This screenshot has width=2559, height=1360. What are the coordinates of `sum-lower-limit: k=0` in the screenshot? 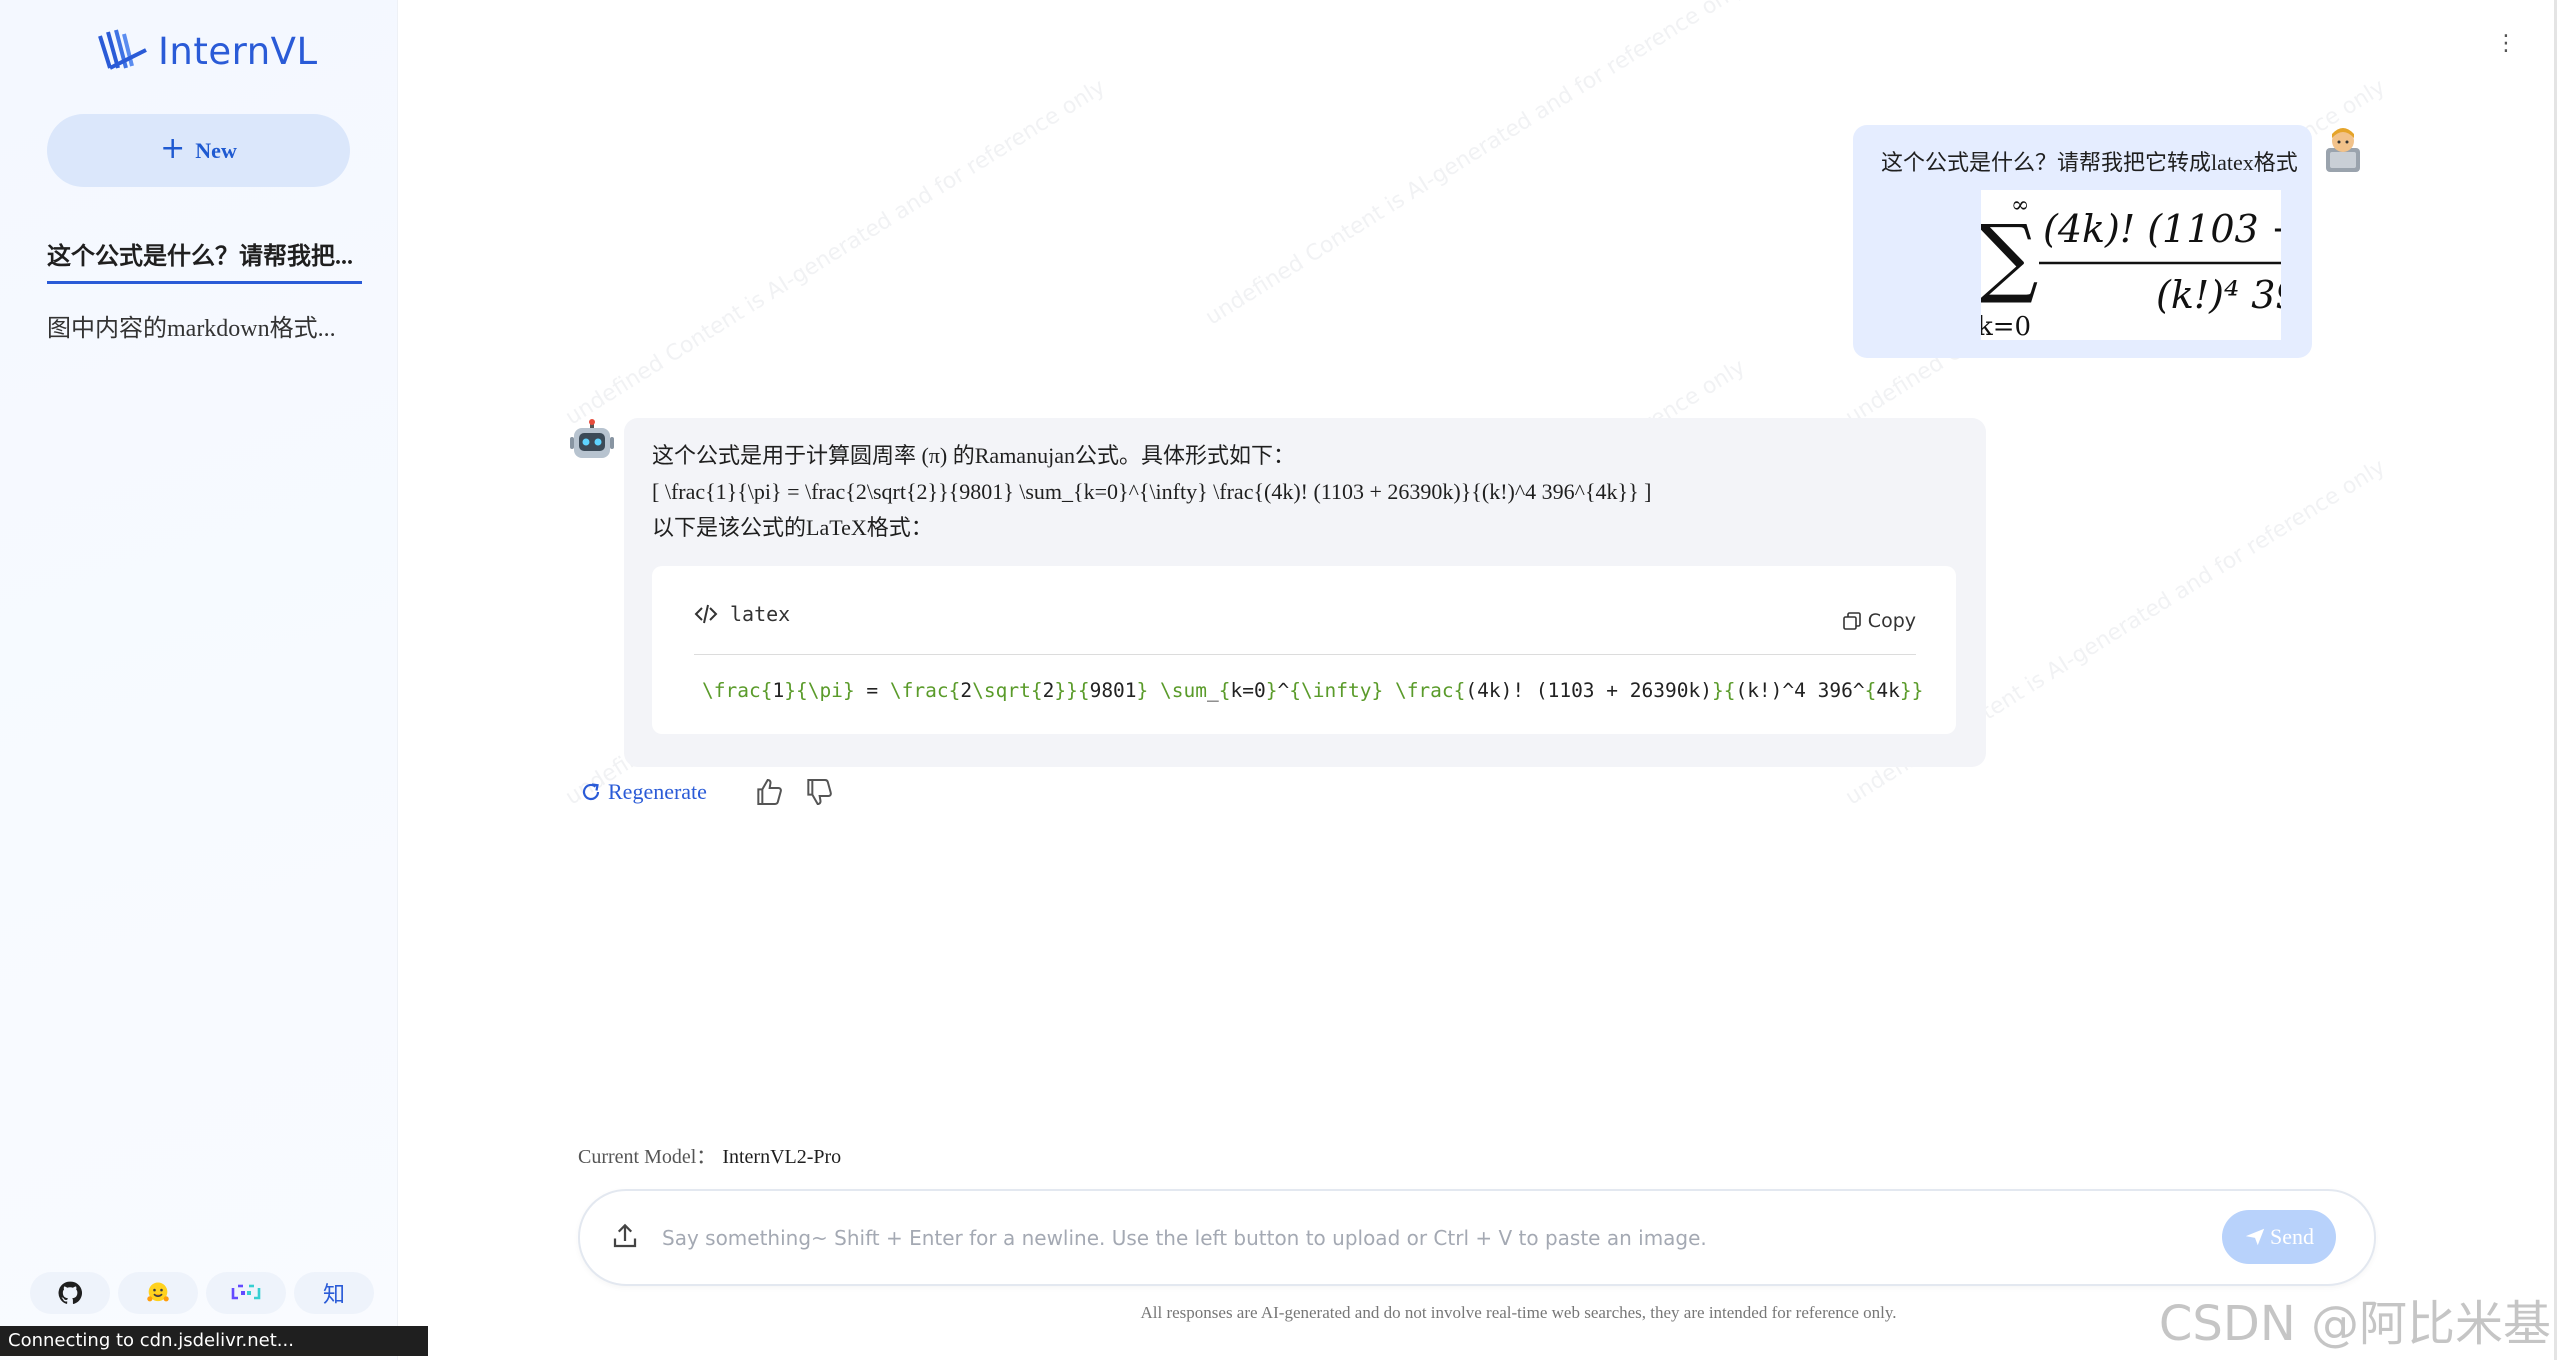 It's located at (2006, 326).